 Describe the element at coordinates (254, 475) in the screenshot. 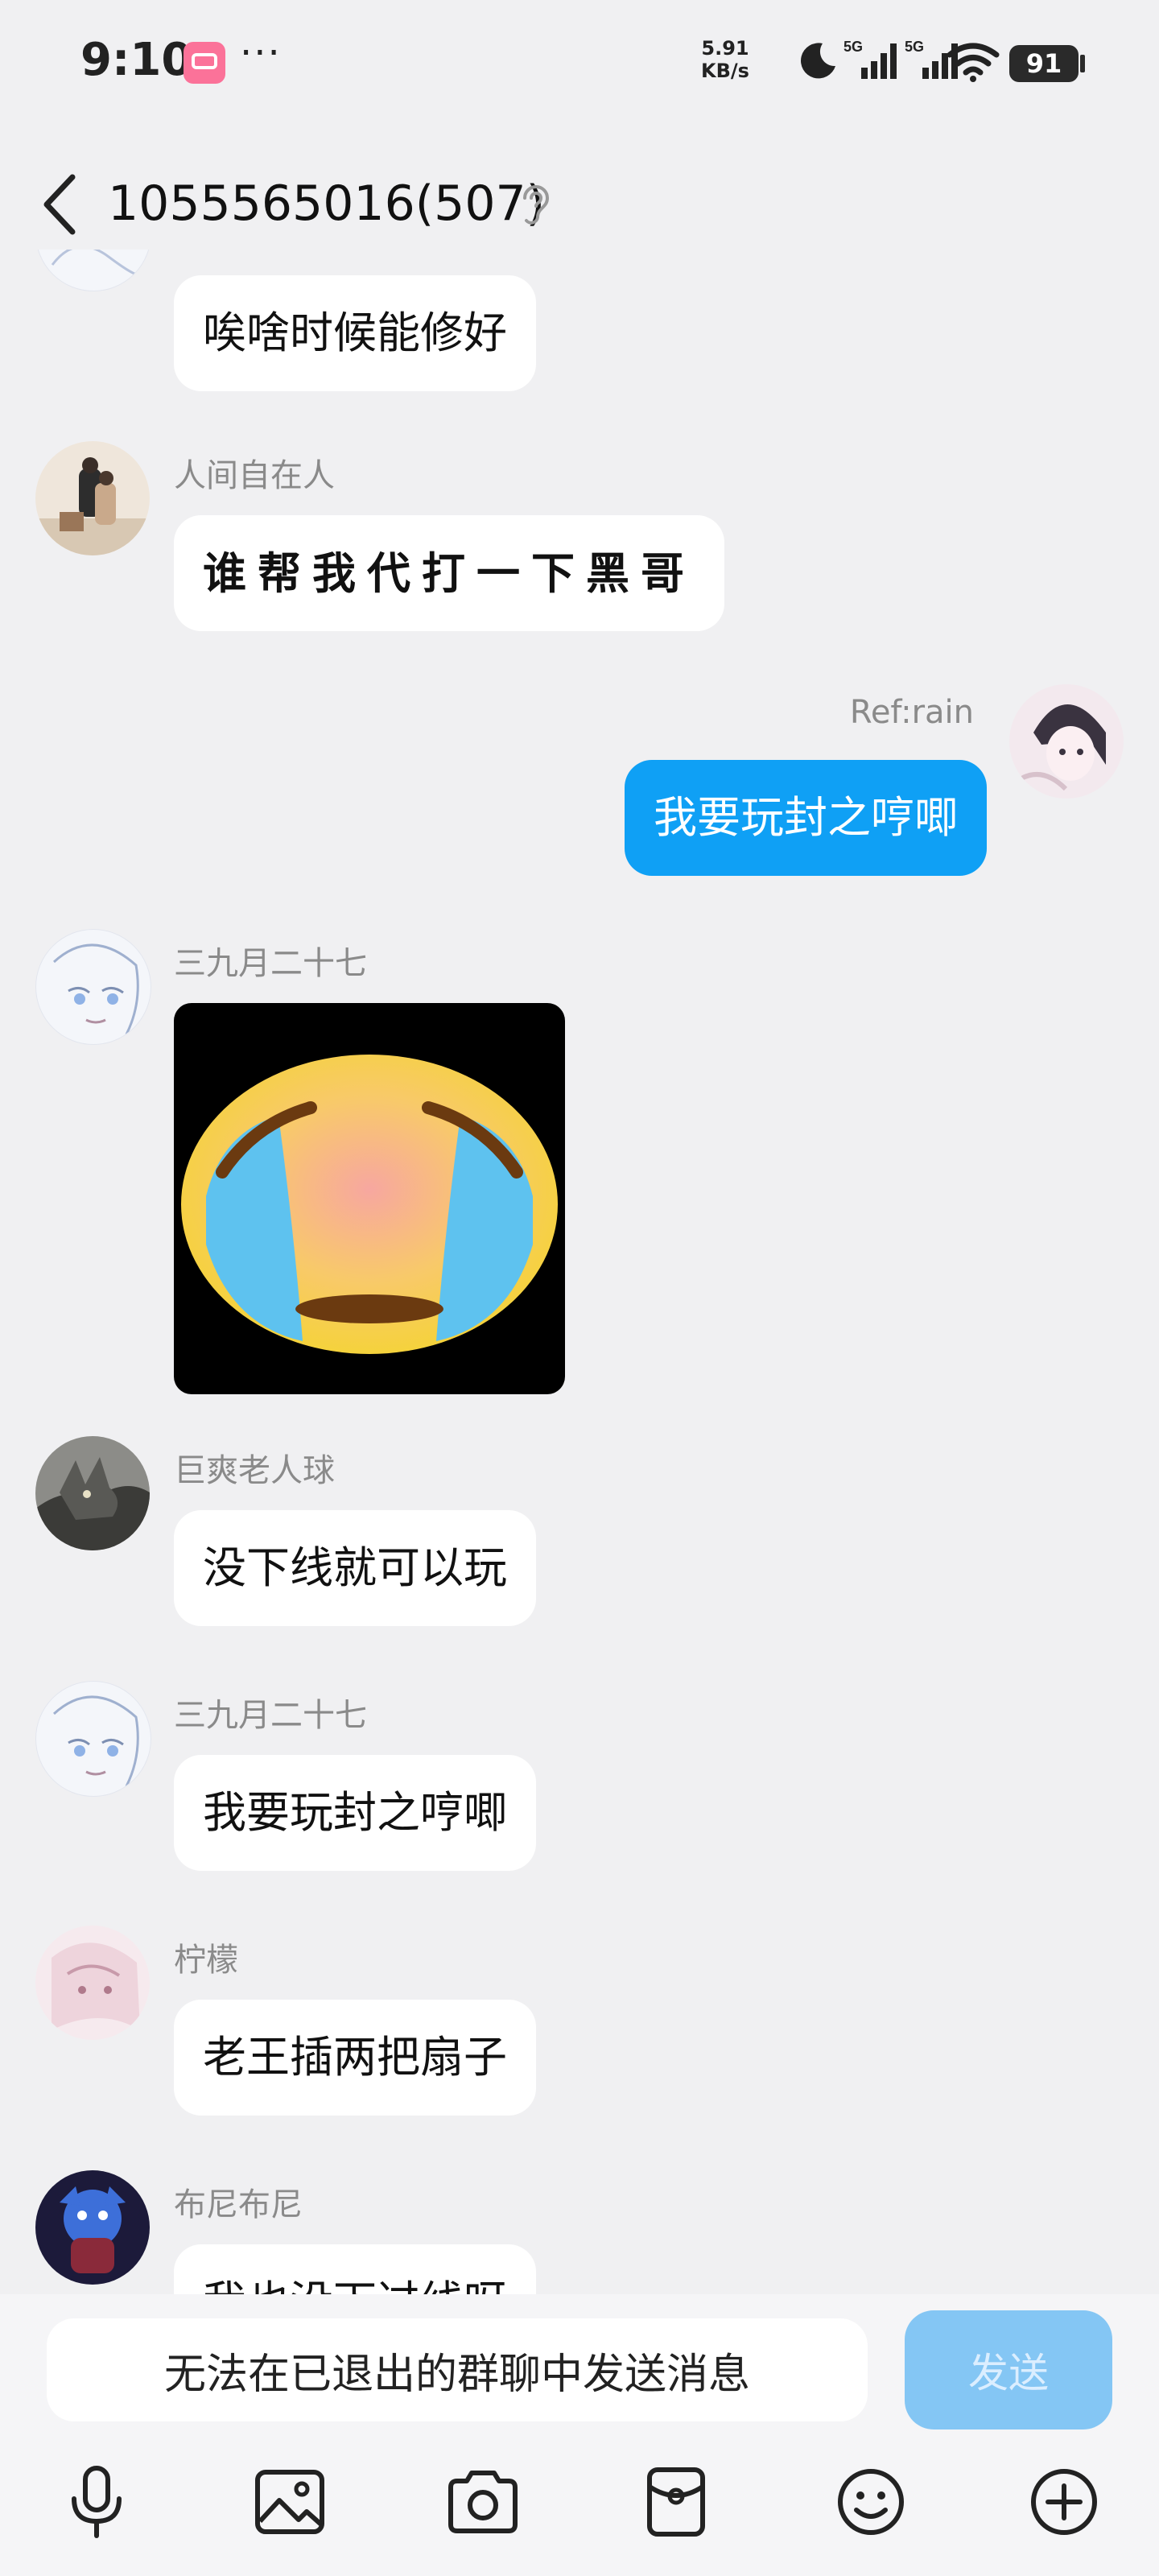

I see `sender-name: 人间自在人` at that location.